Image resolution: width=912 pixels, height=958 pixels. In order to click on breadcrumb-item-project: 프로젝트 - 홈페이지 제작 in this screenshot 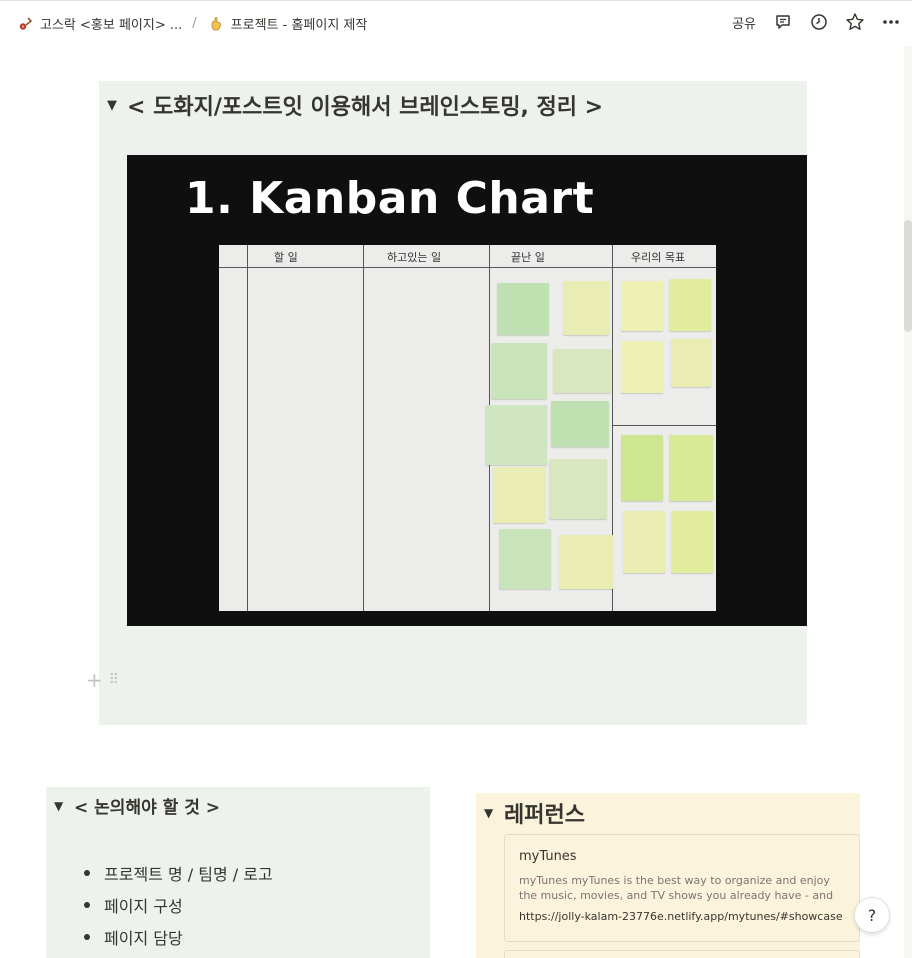, I will do `click(287, 23)`.